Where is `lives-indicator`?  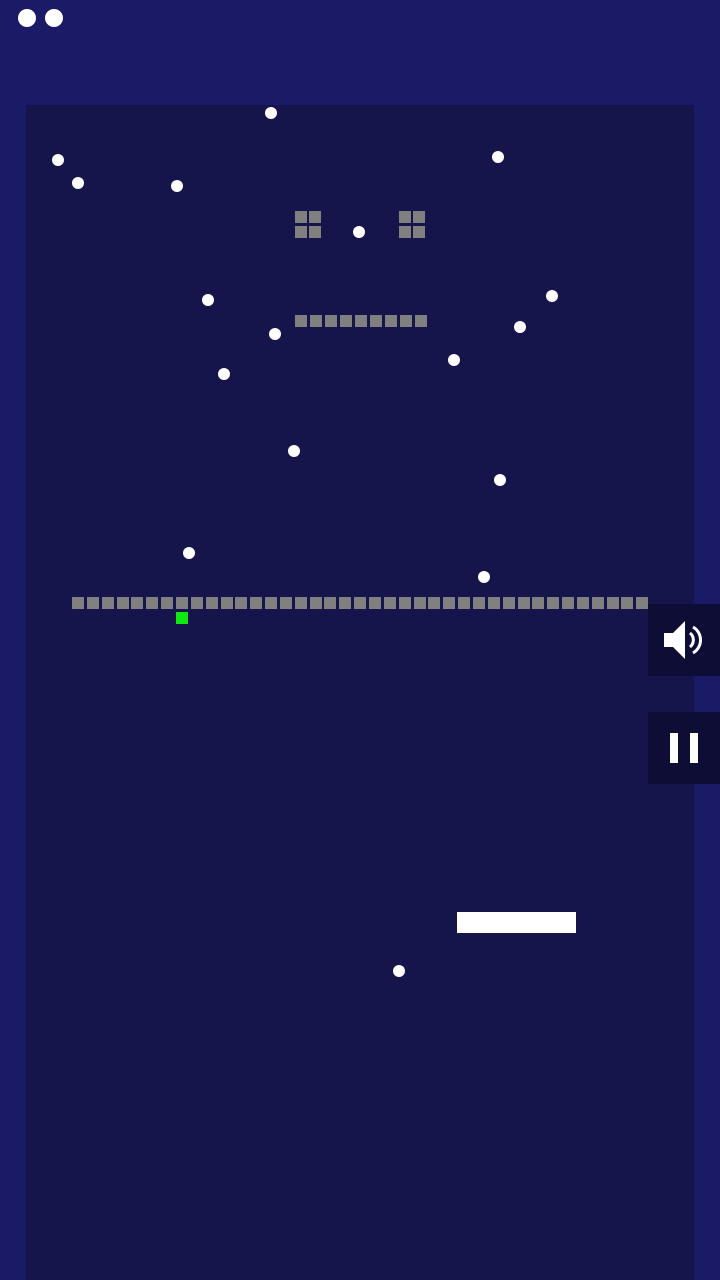 lives-indicator is located at coordinates (40, 18).